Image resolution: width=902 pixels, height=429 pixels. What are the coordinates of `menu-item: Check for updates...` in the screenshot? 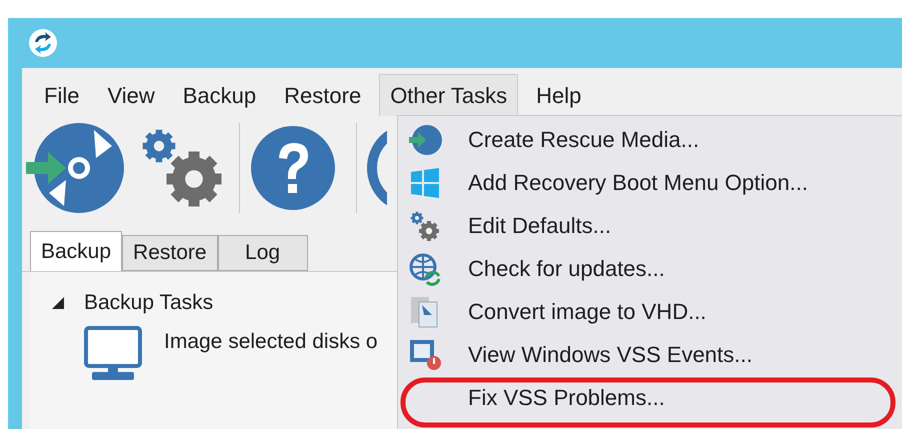 It's located at (566, 268).